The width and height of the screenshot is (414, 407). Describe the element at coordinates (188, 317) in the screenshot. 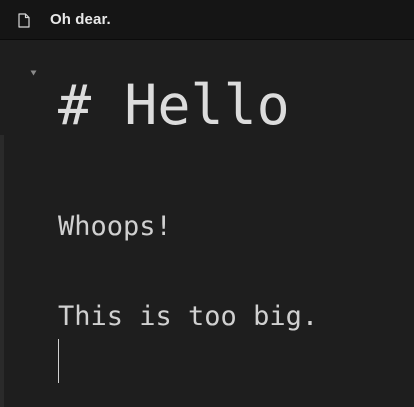

I see `text-line-too-big: This is too big.` at that location.